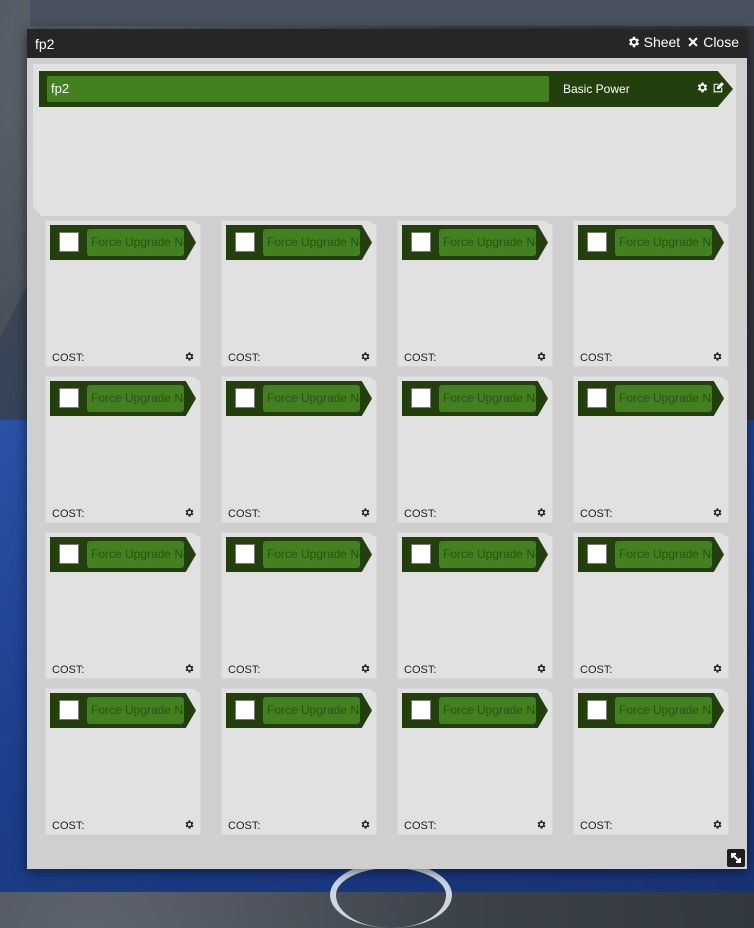 This screenshot has width=754, height=928. Describe the element at coordinates (298, 89) in the screenshot. I see `power-name-field: fp2` at that location.